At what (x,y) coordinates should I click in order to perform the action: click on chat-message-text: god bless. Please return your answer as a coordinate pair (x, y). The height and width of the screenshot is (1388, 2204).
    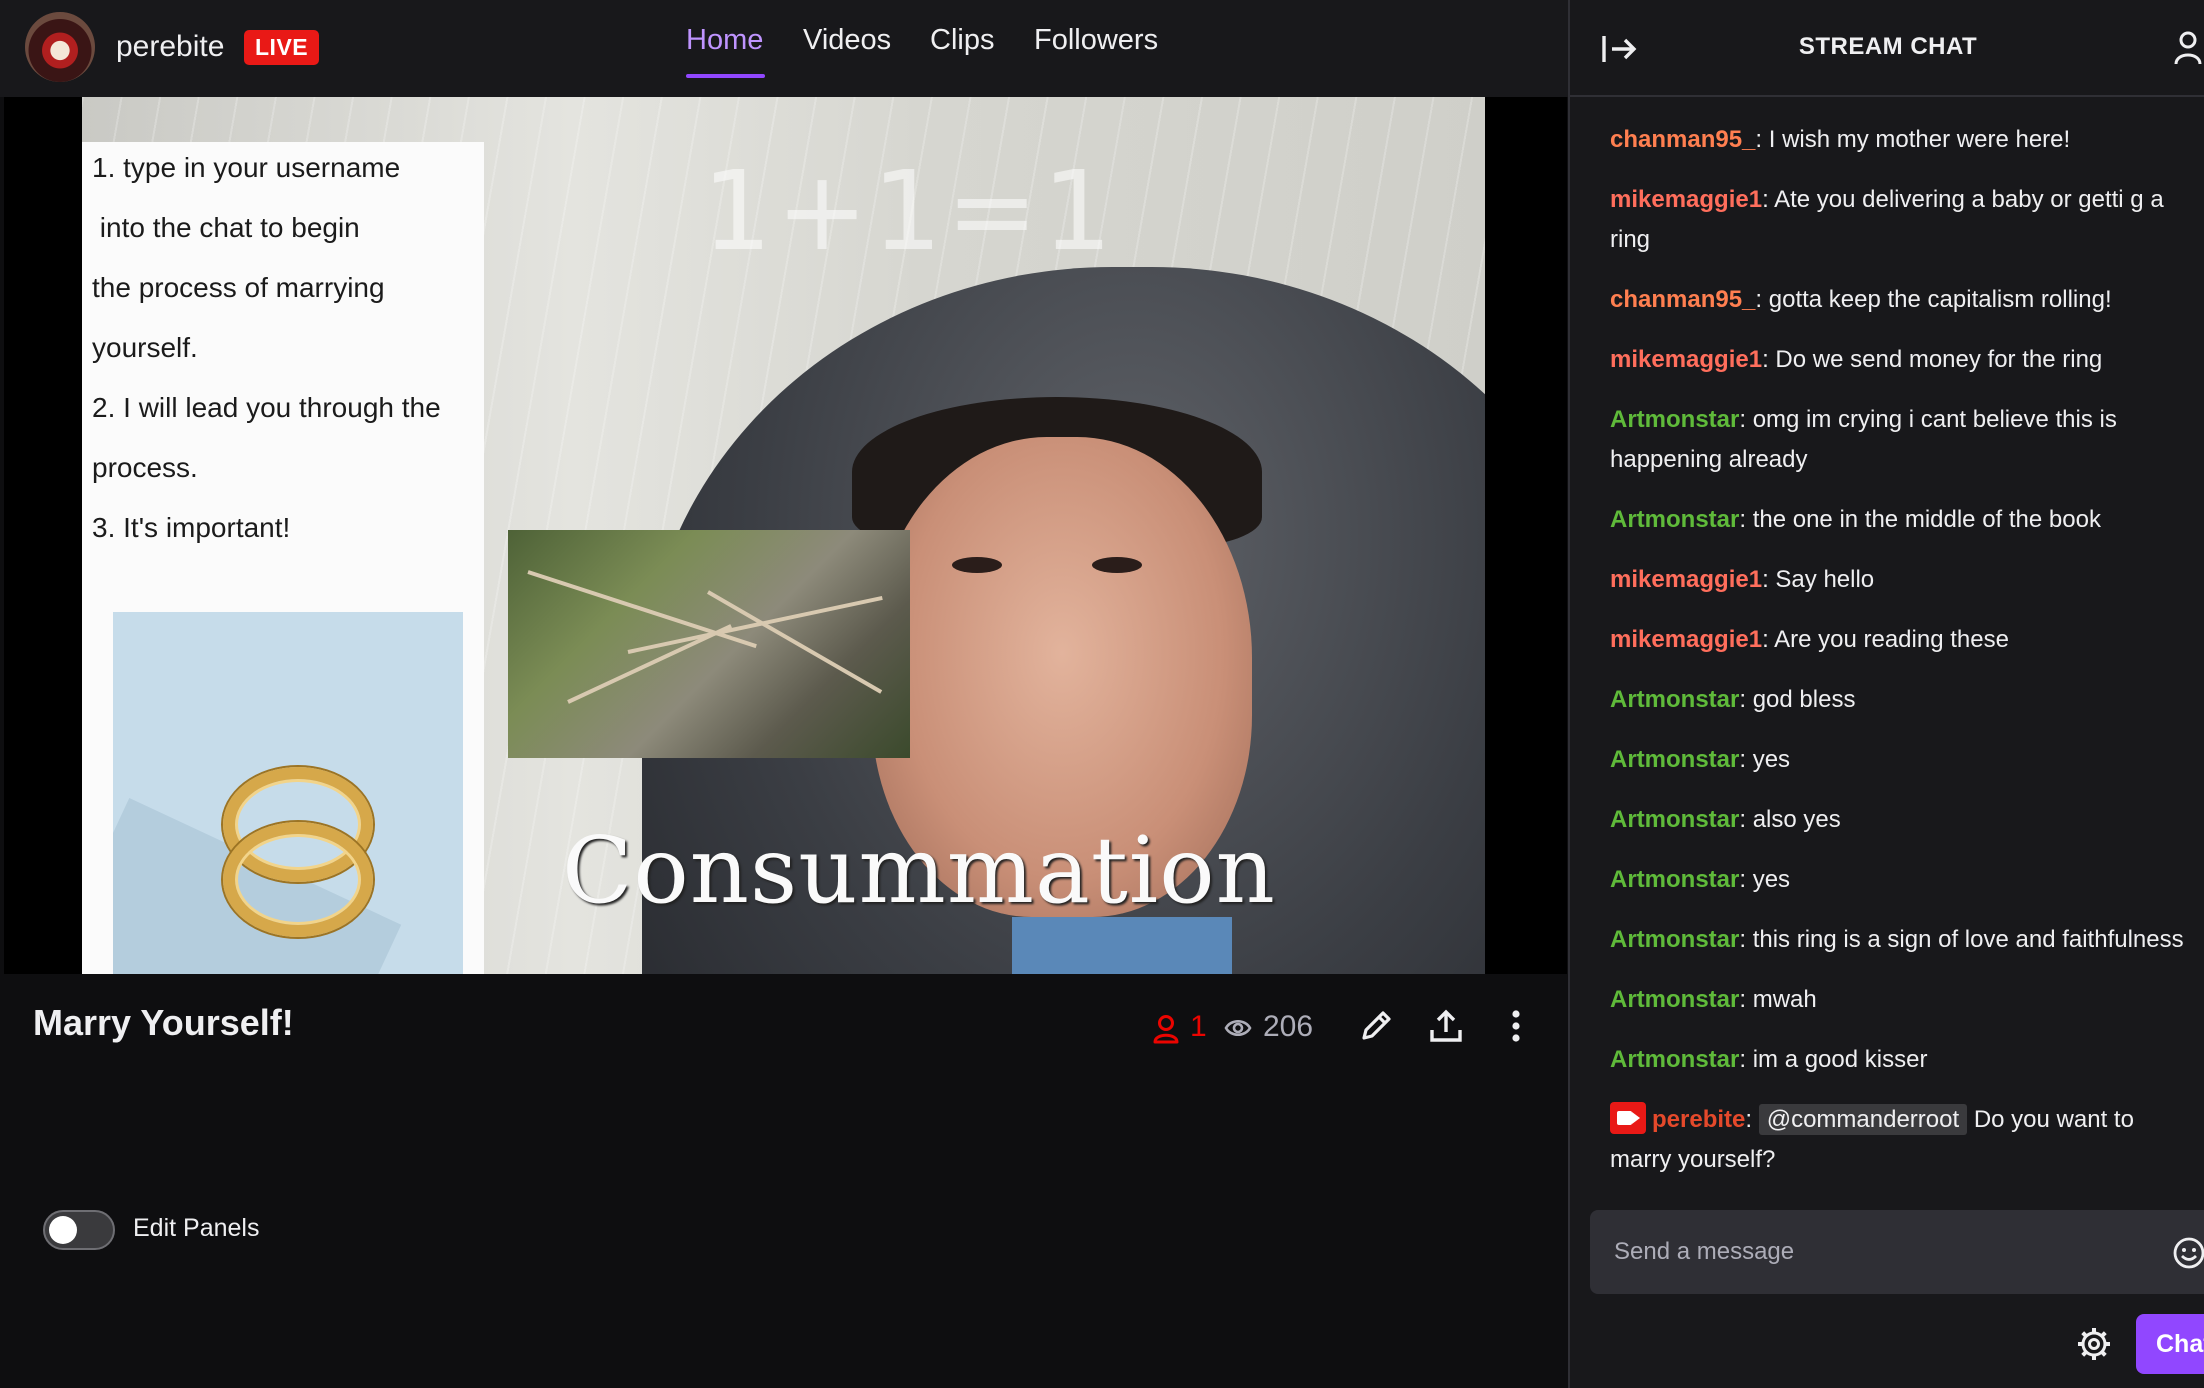
    Looking at the image, I should click on (1804, 699).